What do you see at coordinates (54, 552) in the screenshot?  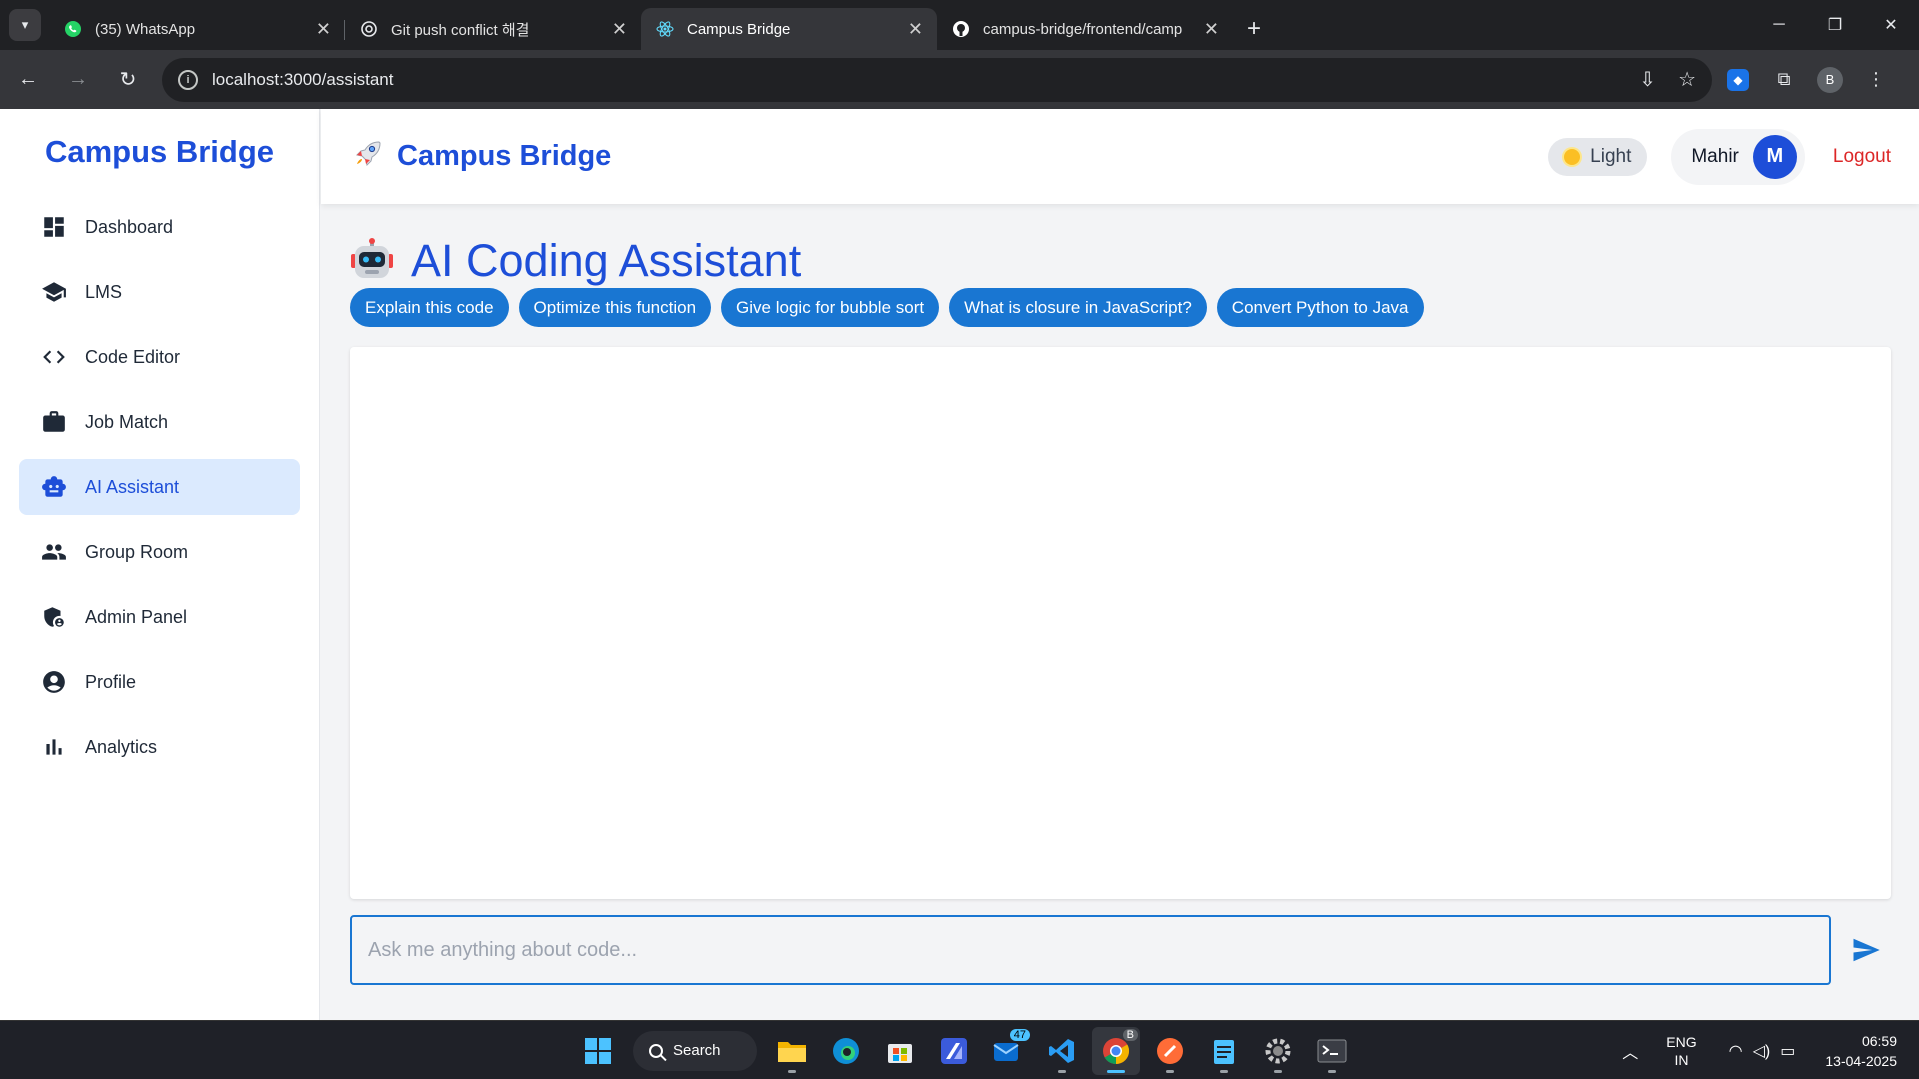 I see `group-icon` at bounding box center [54, 552].